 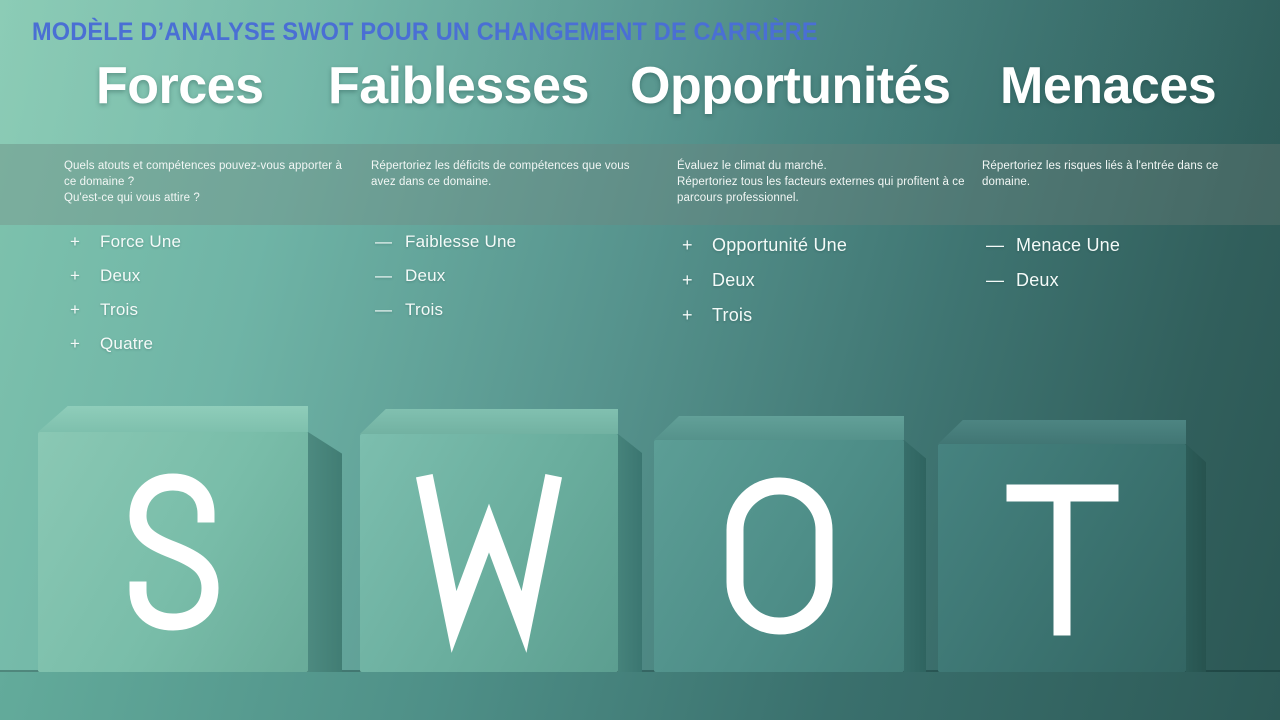 What do you see at coordinates (141, 241) in the screenshot?
I see `bullet-item-label: Force Une` at bounding box center [141, 241].